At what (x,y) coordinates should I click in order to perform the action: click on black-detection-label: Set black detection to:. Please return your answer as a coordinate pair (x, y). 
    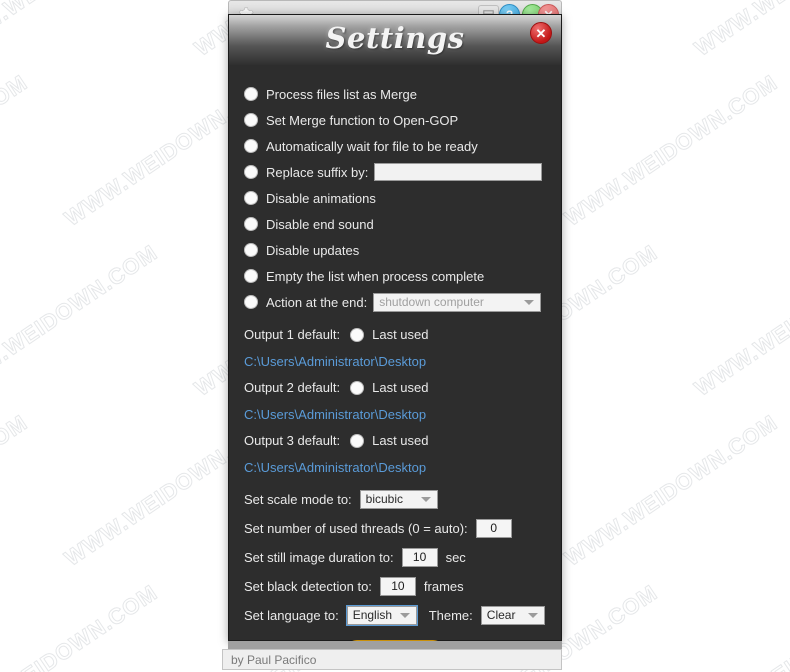
    Looking at the image, I should click on (308, 586).